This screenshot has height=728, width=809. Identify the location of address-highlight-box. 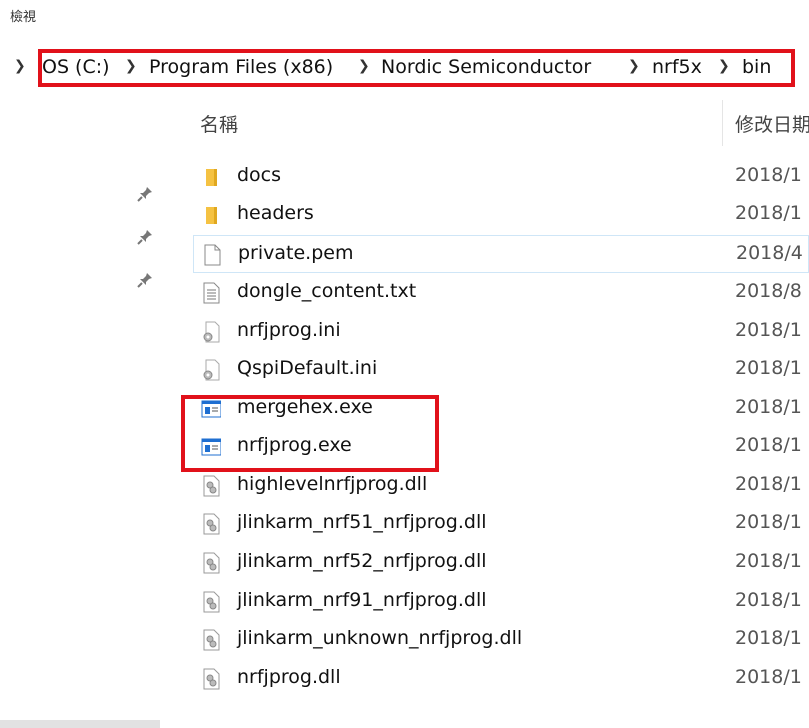
(416, 68).